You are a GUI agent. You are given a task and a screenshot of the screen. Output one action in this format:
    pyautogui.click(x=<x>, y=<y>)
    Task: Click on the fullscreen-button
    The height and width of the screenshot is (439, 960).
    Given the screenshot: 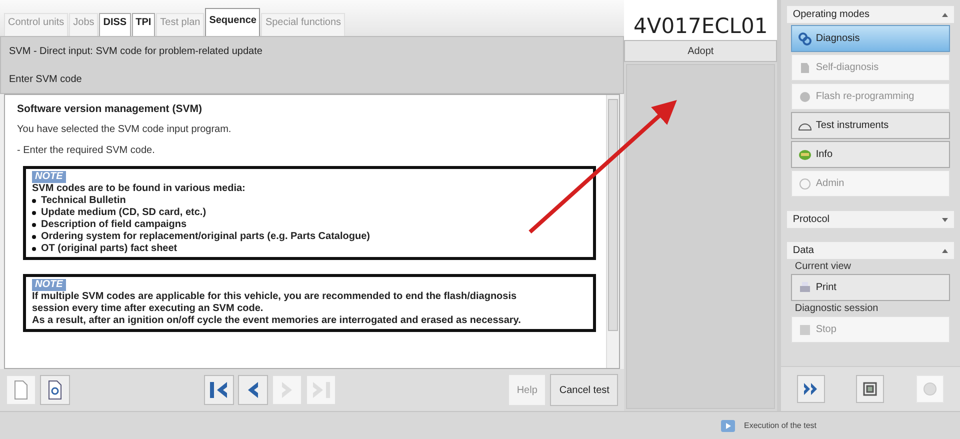 What is the action you would take?
    pyautogui.click(x=870, y=389)
    